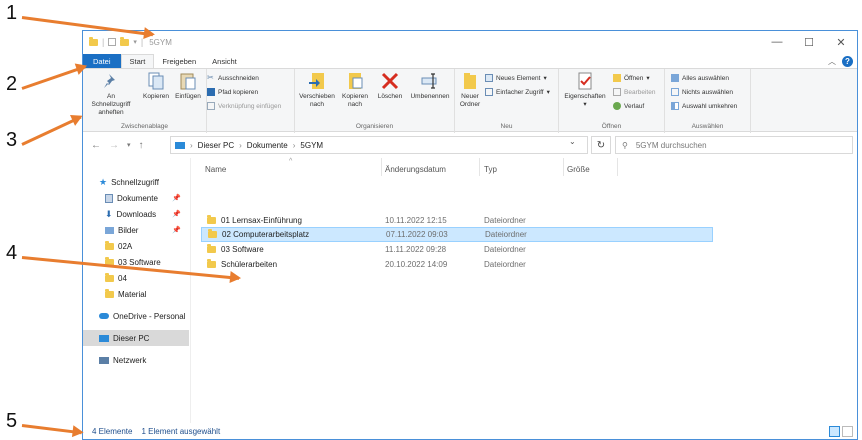  What do you see at coordinates (516, 78) in the screenshot?
I see `new-item-button: Neues Element ▾` at bounding box center [516, 78].